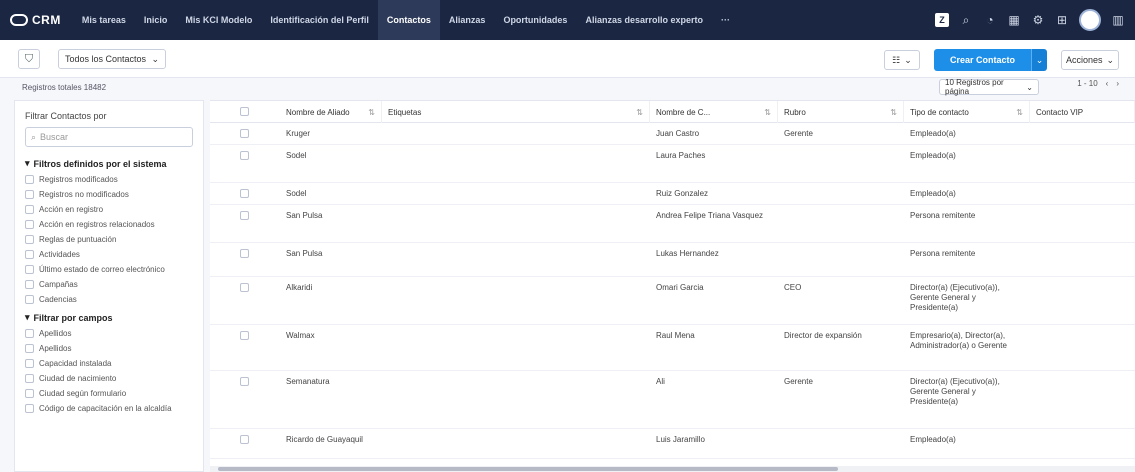 The image size is (1135, 472). Describe the element at coordinates (990, 20) in the screenshot. I see `bell-icon: ◔` at that location.